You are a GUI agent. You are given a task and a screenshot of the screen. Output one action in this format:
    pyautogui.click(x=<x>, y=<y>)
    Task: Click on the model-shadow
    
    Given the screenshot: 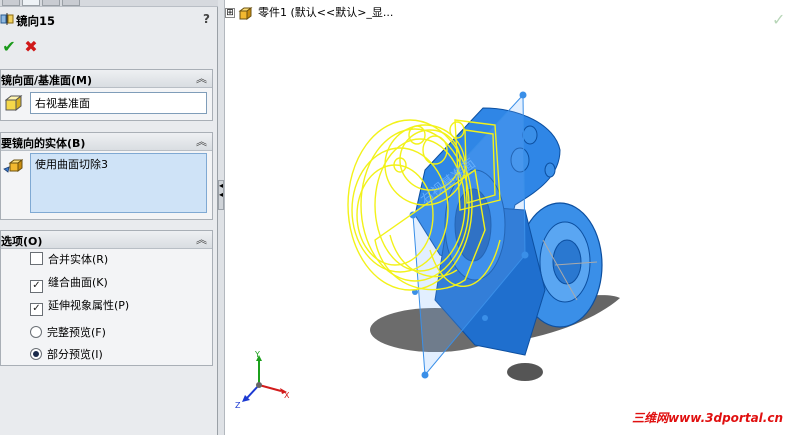 What is the action you would take?
    pyautogui.click(x=525, y=372)
    